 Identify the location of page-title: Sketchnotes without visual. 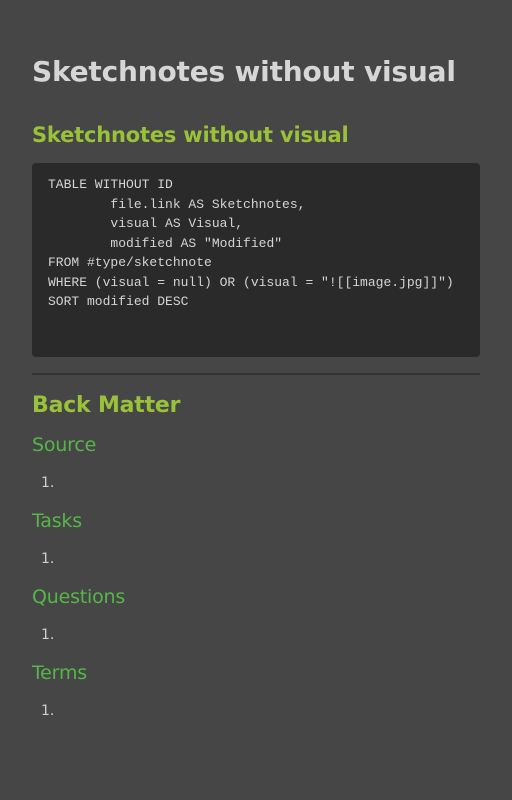
(244, 71).